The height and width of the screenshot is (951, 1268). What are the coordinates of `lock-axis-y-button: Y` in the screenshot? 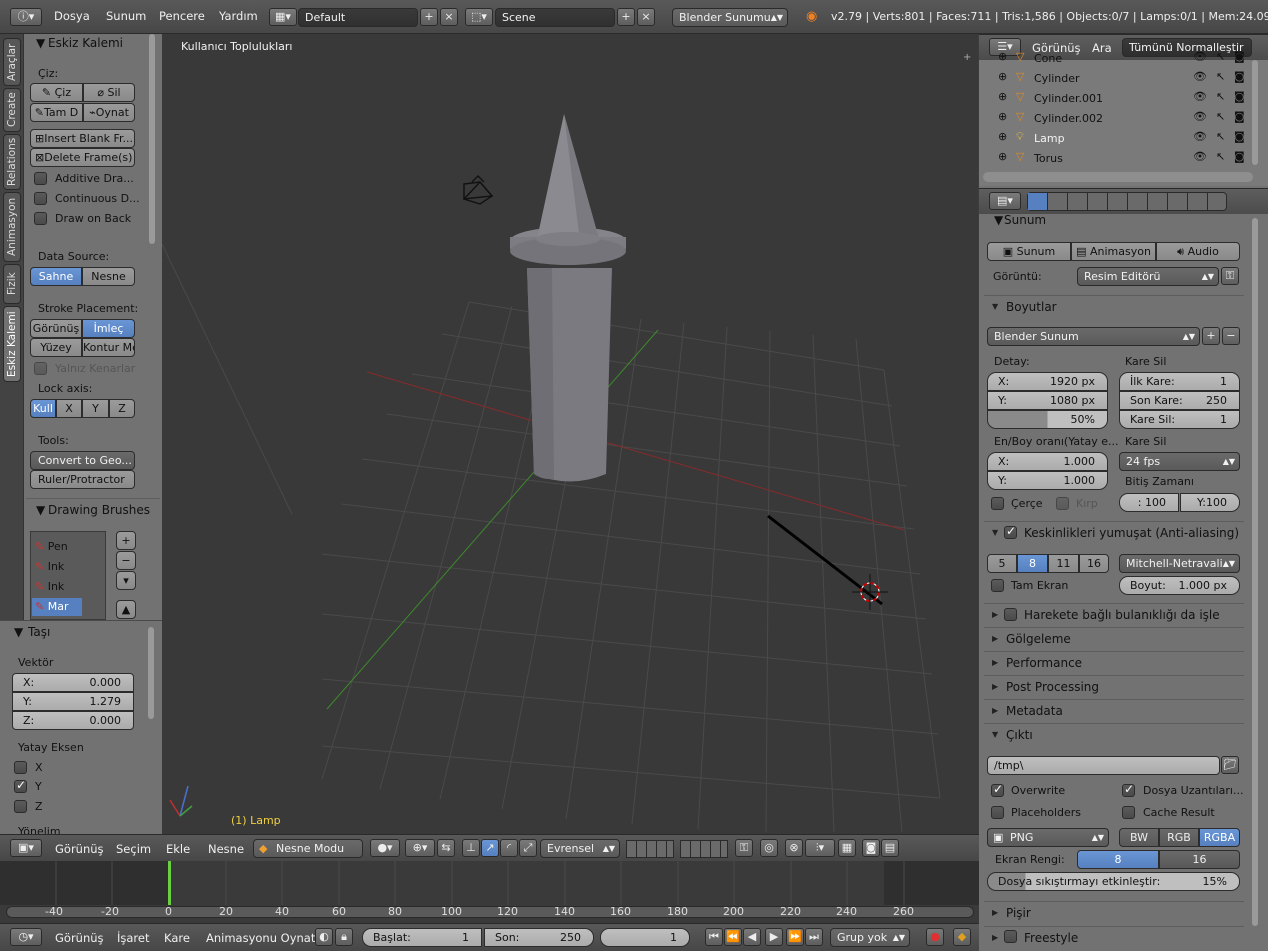 It's located at (95, 408).